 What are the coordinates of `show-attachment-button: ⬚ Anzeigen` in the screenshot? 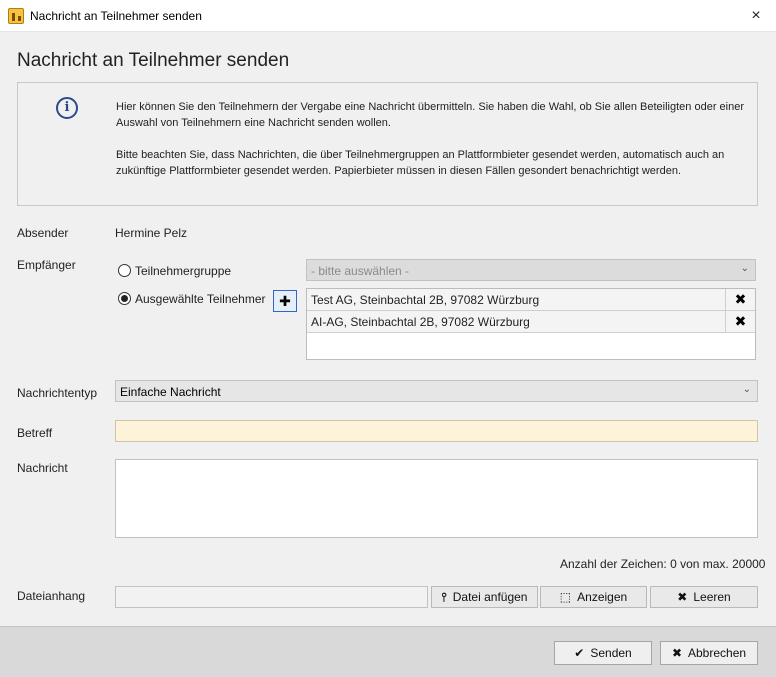 It's located at (593, 597).